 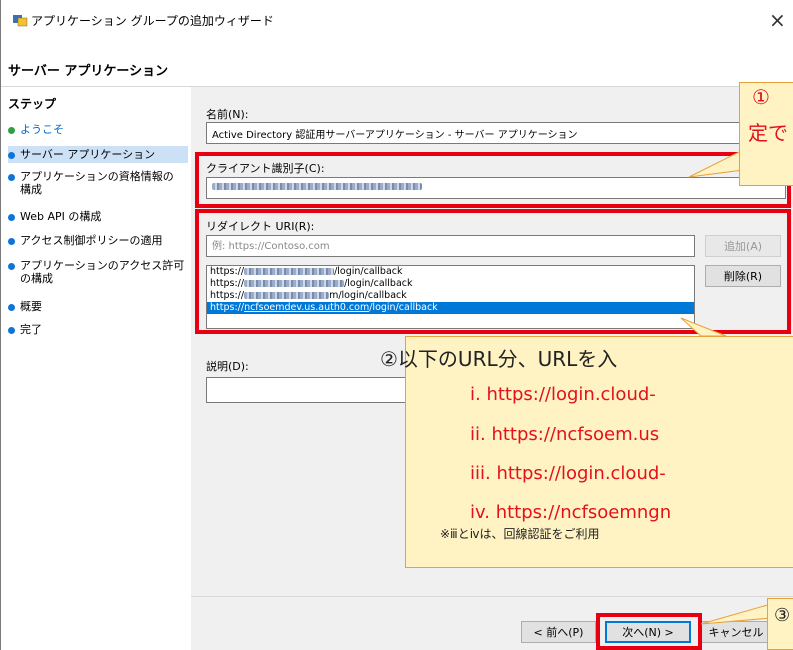 I want to click on app-group-icon, so click(x=20, y=21).